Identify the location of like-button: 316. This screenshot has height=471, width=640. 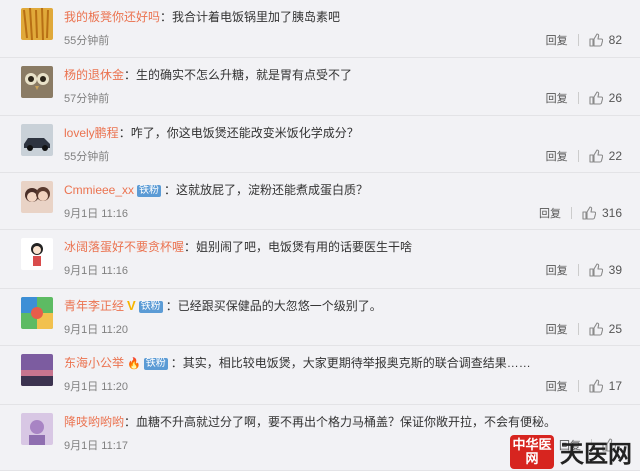
(602, 213).